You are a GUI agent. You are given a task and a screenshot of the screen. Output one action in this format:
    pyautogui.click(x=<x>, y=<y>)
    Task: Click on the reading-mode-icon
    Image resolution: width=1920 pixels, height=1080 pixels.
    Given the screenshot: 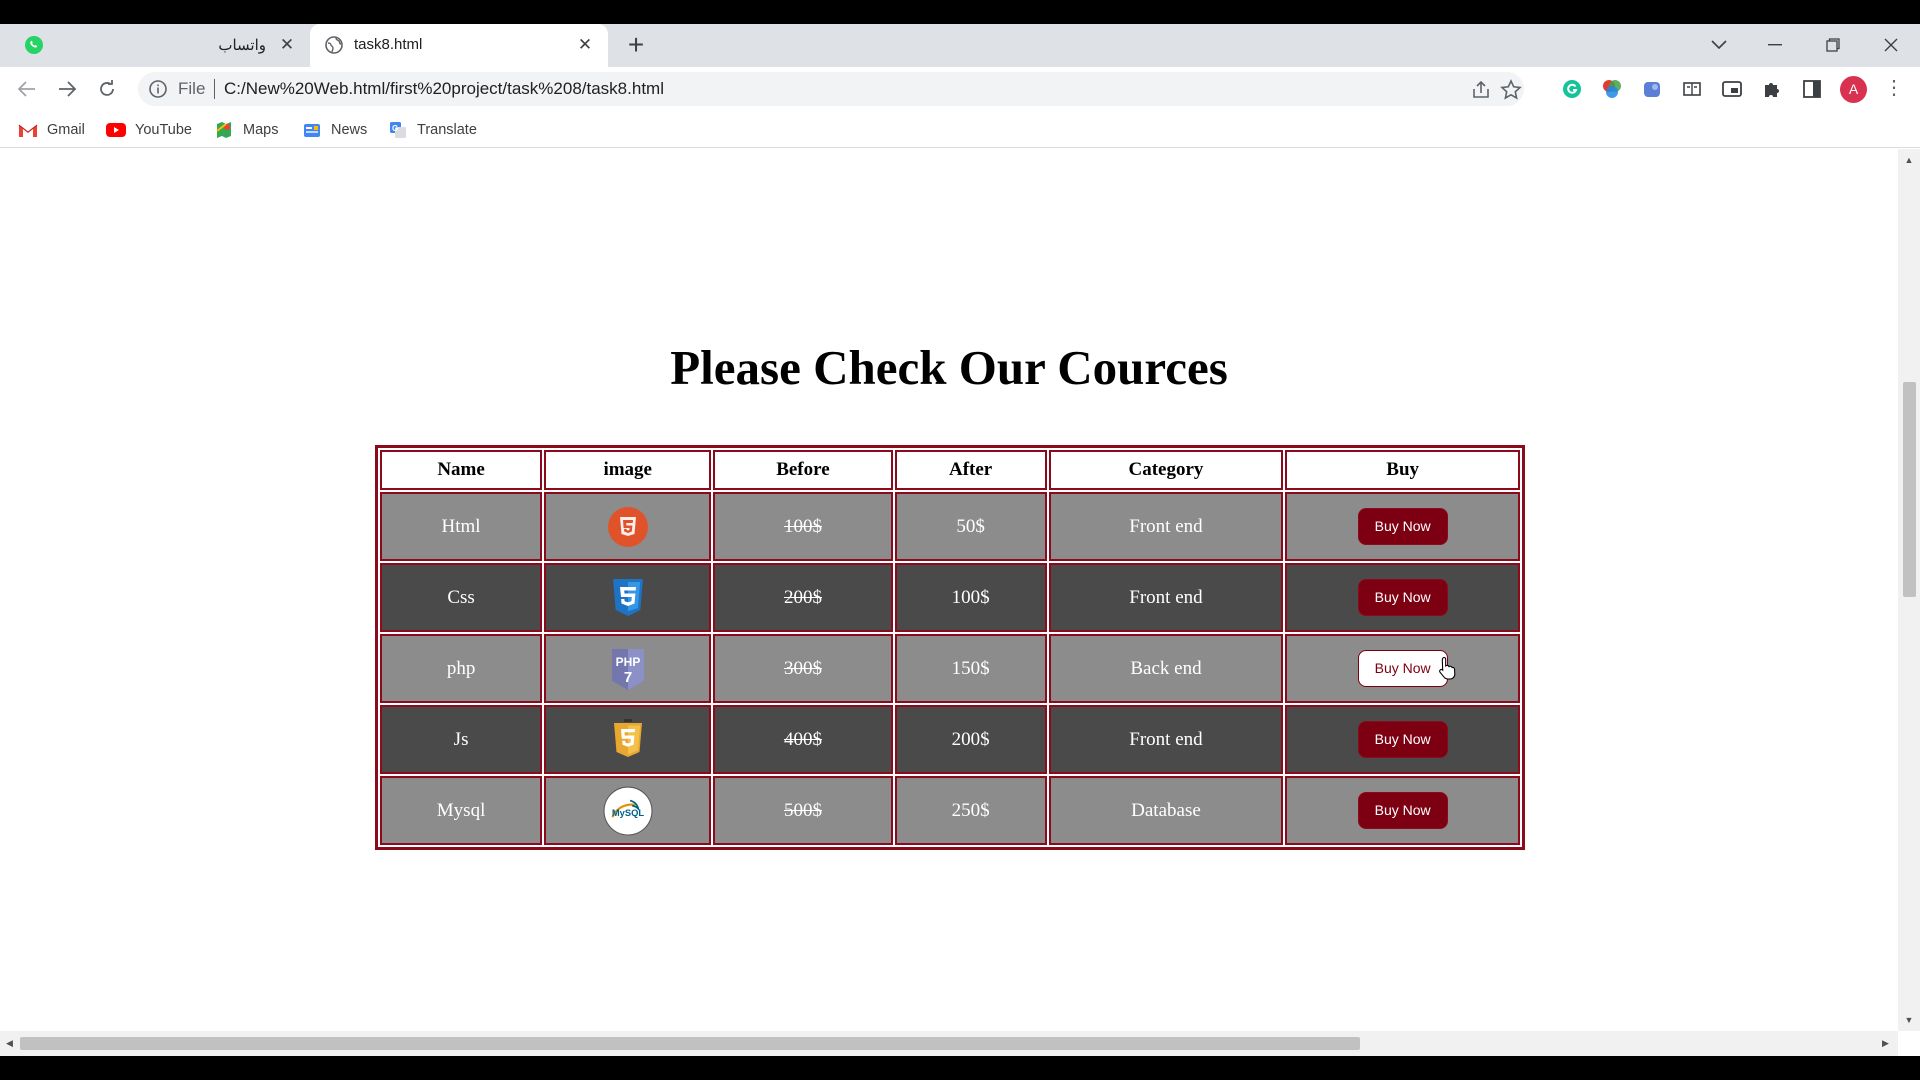 What is the action you would take?
    pyautogui.click(x=1692, y=89)
    